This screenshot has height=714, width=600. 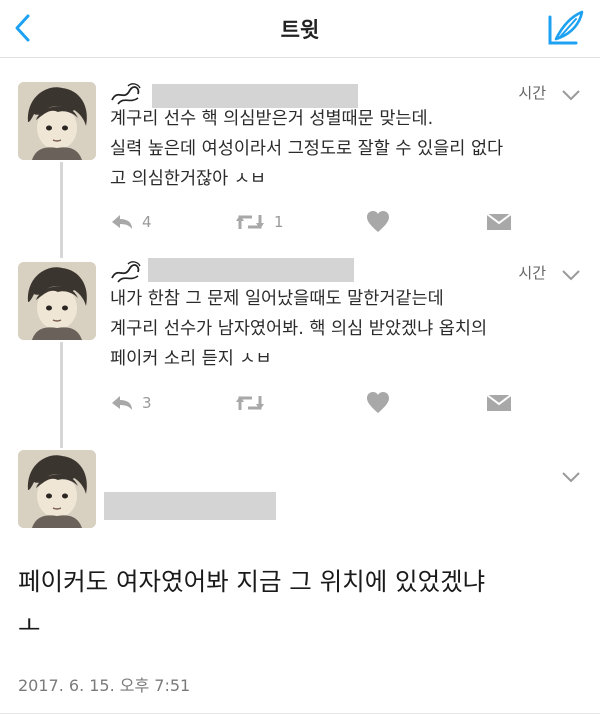 I want to click on retweet-button: 1, so click(x=259, y=222).